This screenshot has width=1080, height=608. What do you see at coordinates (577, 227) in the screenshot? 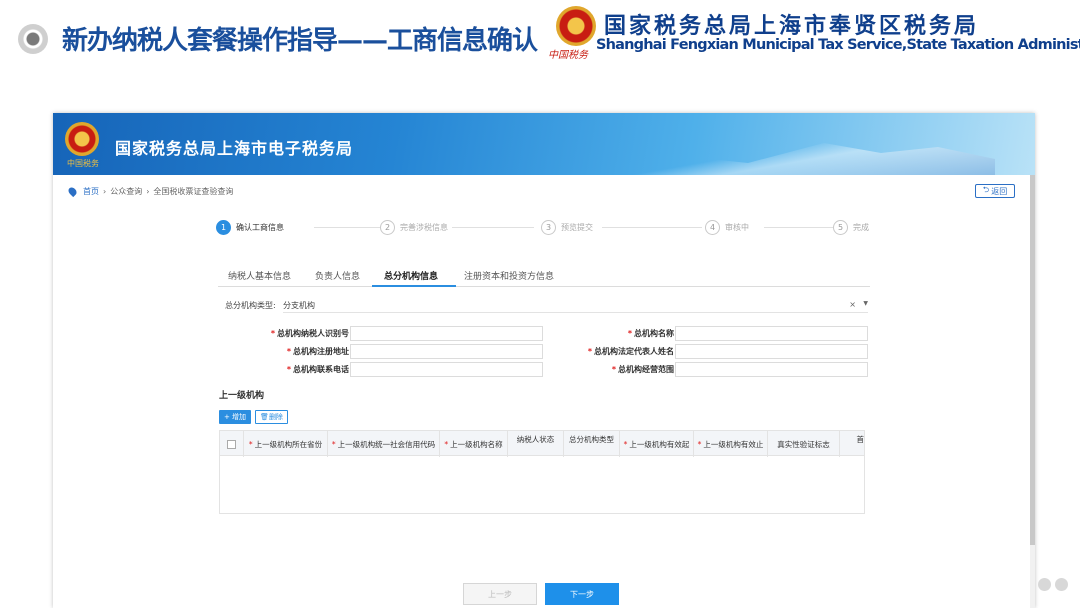
I see `step-label: 预览提交` at bounding box center [577, 227].